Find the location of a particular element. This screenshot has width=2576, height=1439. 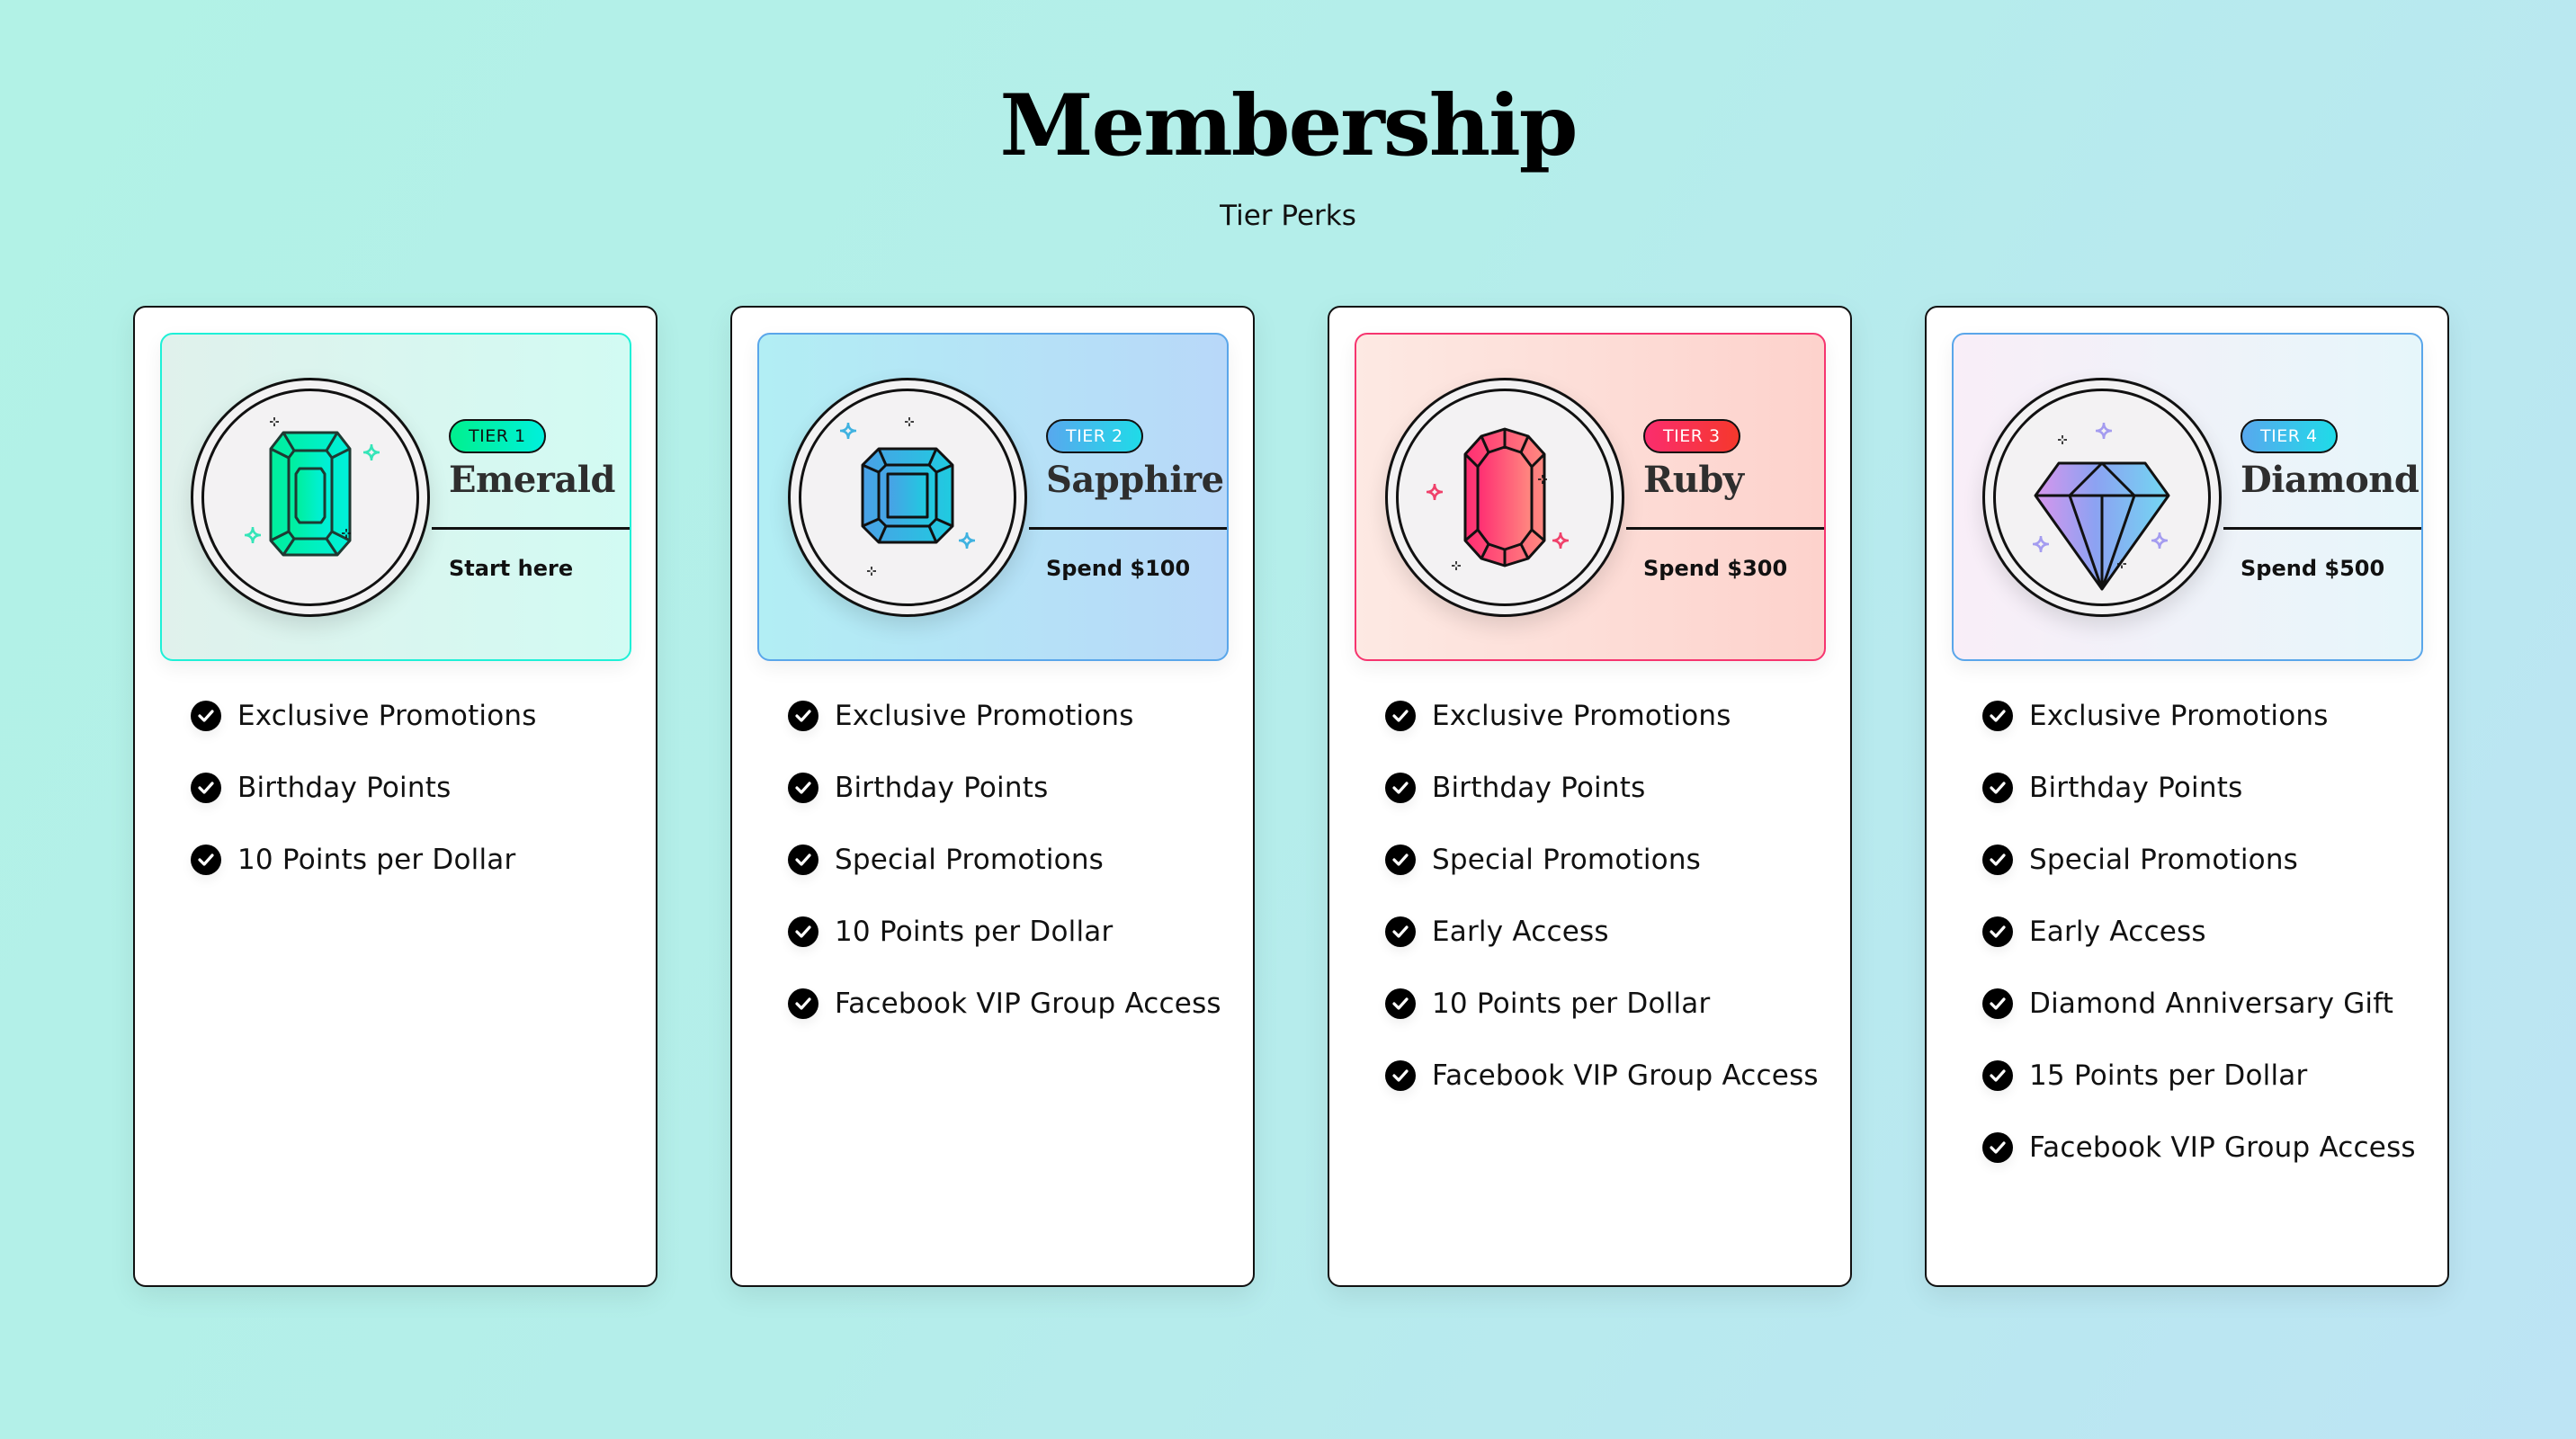

tier-header-panel: TIER 2 Sapphire Spend $100 is located at coordinates (993, 497).